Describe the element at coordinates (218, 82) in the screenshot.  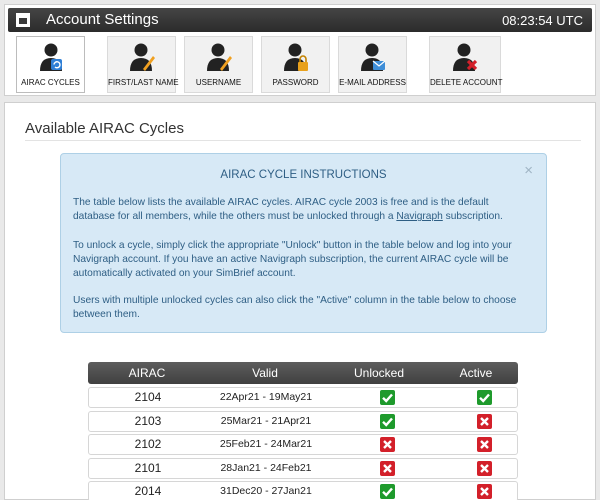
I see `tab-label: USERNAME` at that location.